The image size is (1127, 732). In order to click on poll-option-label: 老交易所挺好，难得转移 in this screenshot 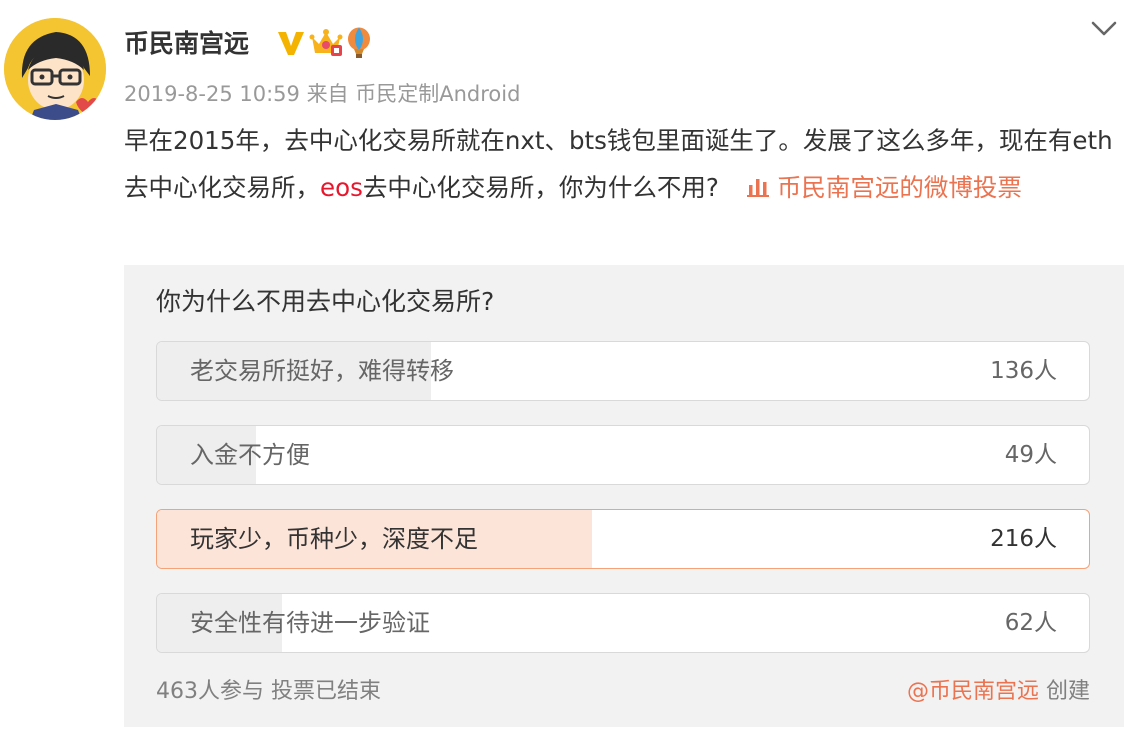, I will do `click(322, 371)`.